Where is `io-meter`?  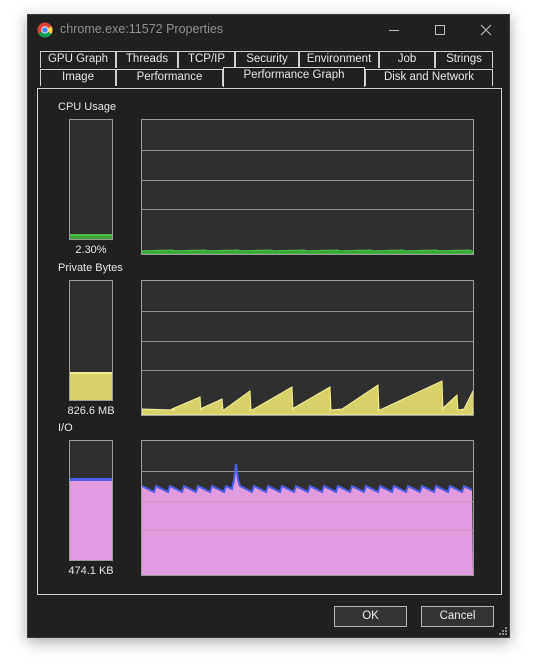
io-meter is located at coordinates (91, 500).